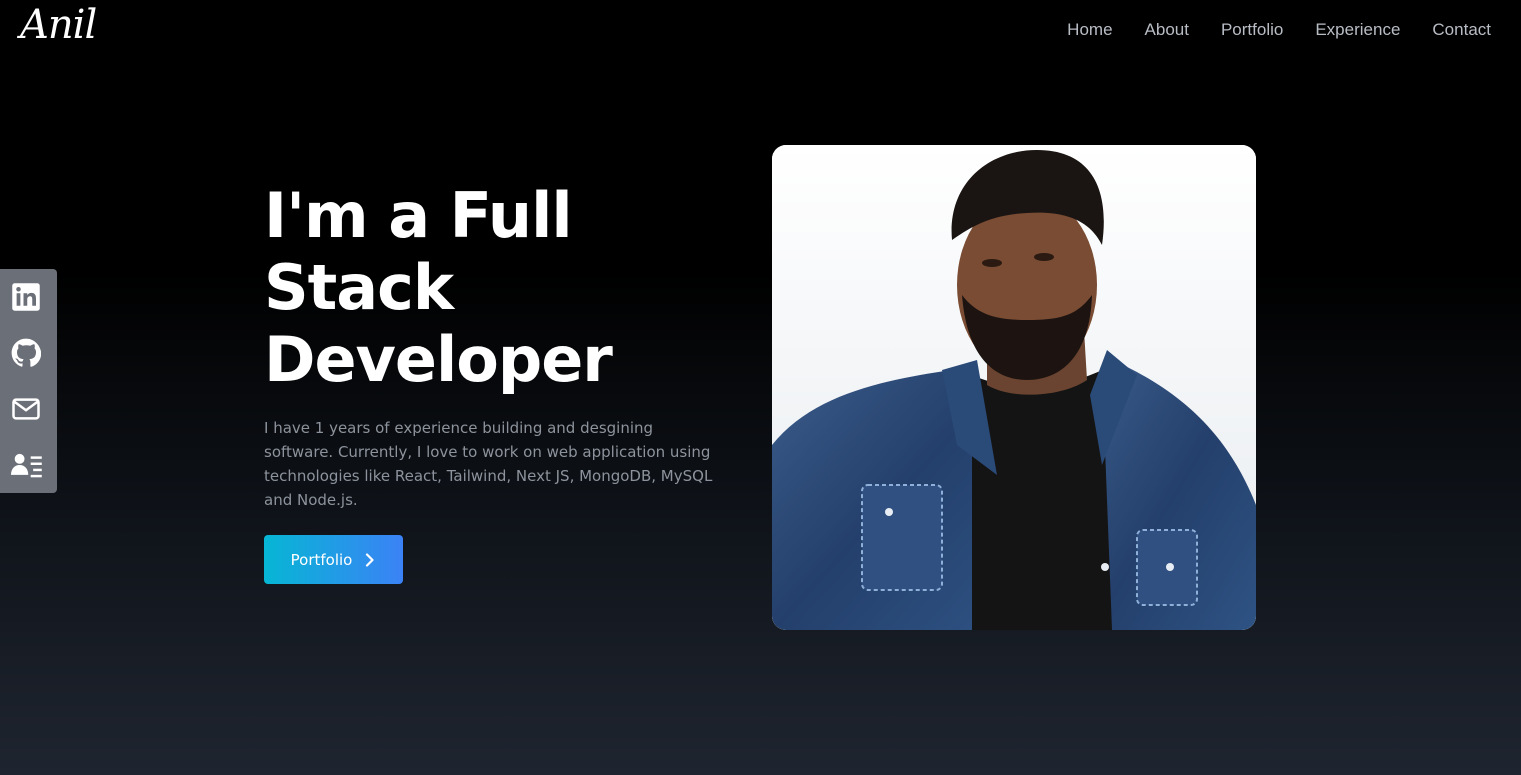 The height and width of the screenshot is (775, 1521). What do you see at coordinates (1089, 30) in the screenshot?
I see `nav-link-home: Home` at bounding box center [1089, 30].